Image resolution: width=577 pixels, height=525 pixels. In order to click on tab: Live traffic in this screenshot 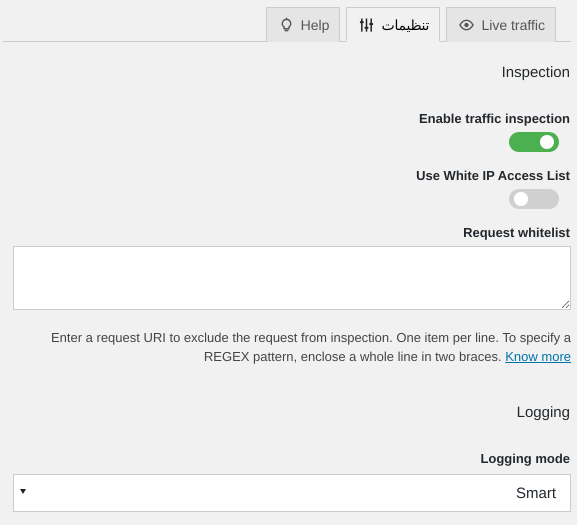, I will do `click(501, 24)`.